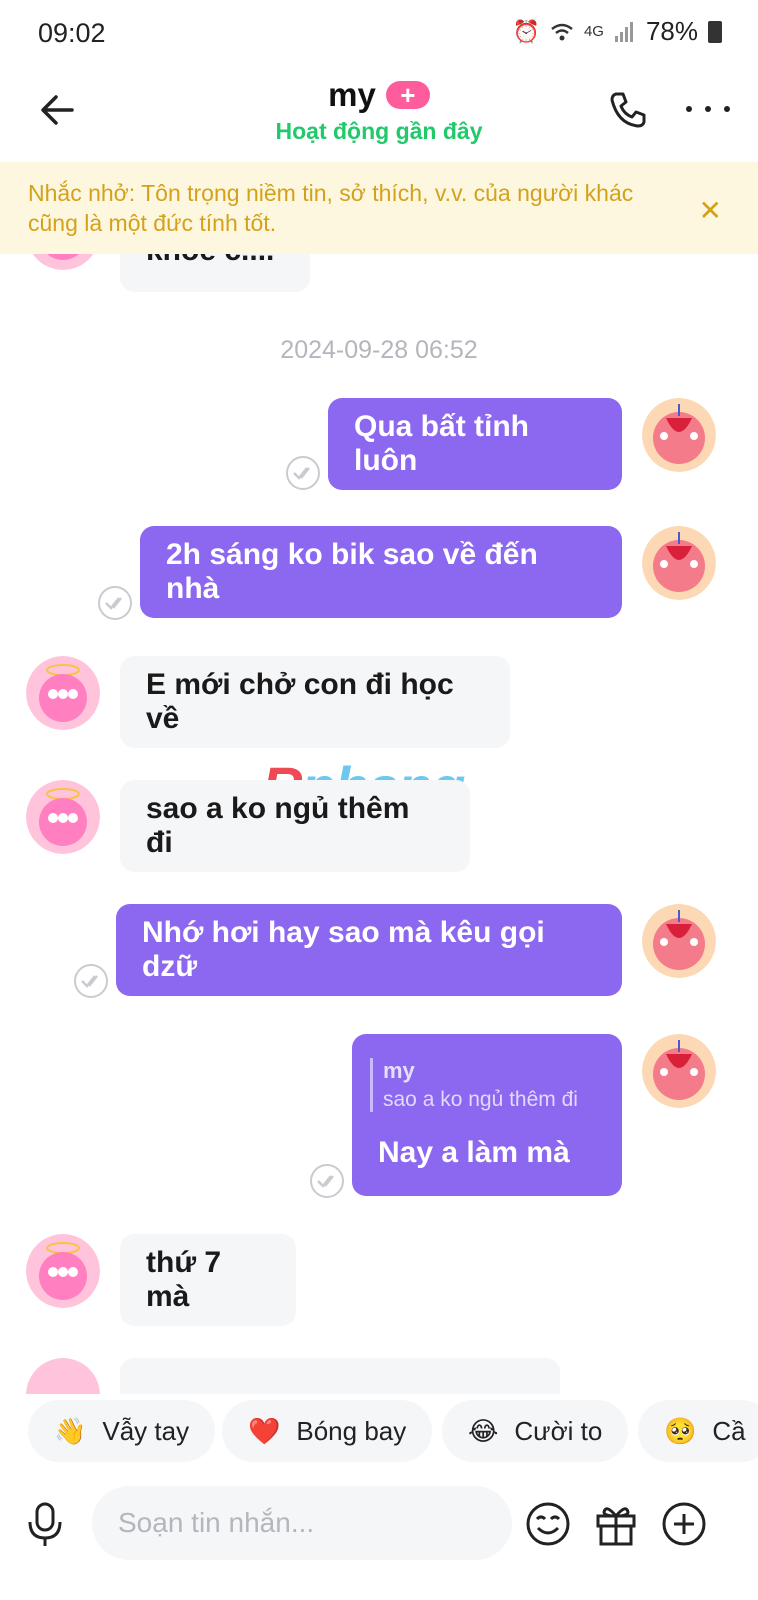 The height and width of the screenshot is (1600, 758). I want to click on heart-icon: ❤️, so click(264, 1430).